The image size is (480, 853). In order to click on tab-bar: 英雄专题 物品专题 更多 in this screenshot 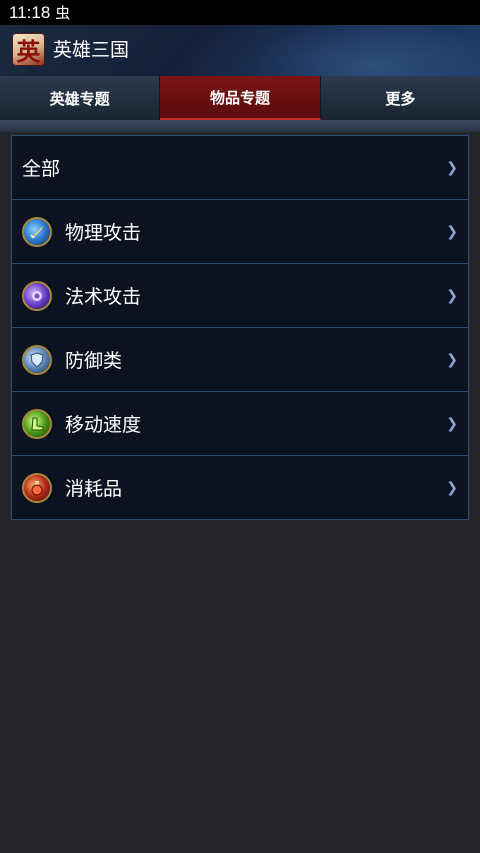, I will do `click(240, 98)`.